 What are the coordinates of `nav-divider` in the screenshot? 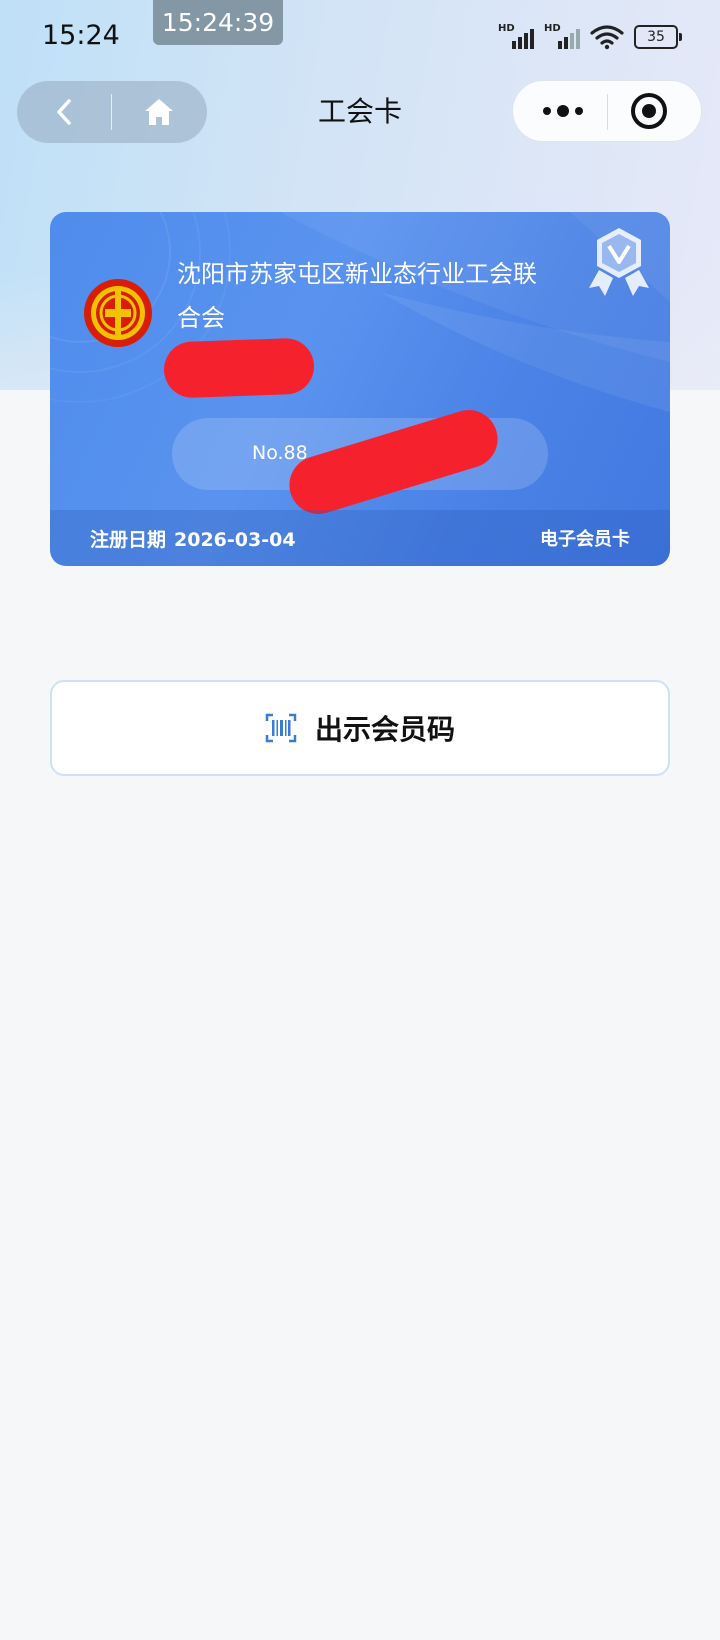 It's located at (607, 112).